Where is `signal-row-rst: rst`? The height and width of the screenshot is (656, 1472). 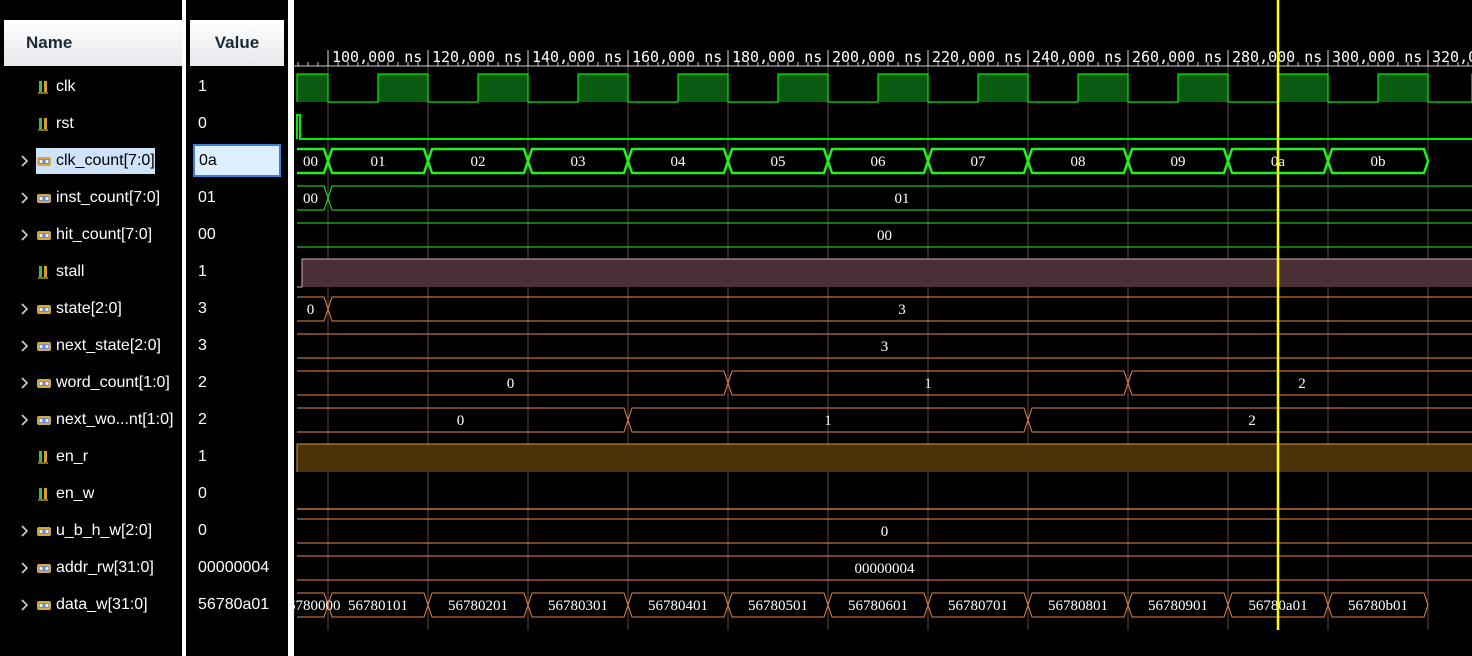
signal-row-rst: rst is located at coordinates (91, 123).